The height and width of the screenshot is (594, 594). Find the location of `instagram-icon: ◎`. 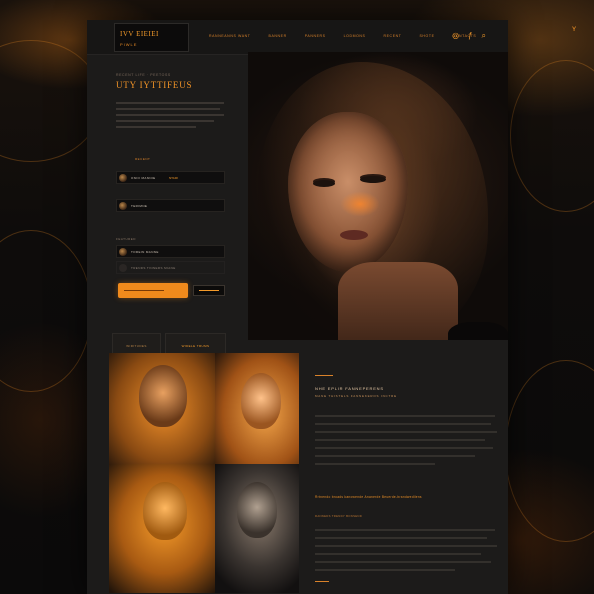

instagram-icon: ◎ is located at coordinates (455, 36).